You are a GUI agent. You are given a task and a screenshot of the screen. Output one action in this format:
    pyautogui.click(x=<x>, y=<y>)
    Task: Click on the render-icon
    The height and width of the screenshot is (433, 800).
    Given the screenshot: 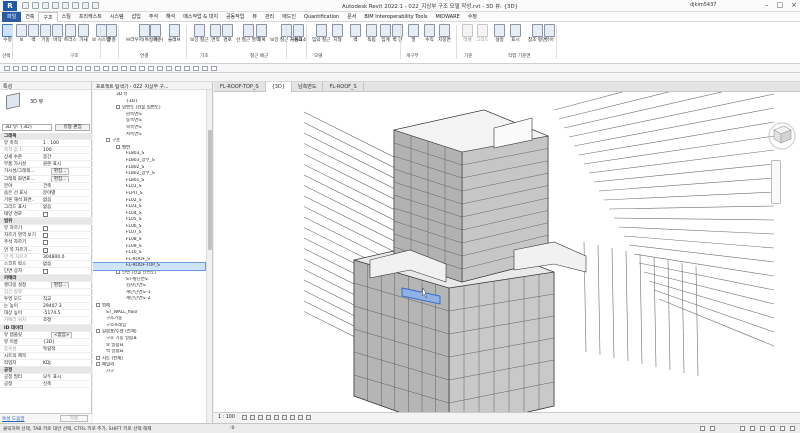 What is the action you would take?
    pyautogui.click(x=276, y=417)
    